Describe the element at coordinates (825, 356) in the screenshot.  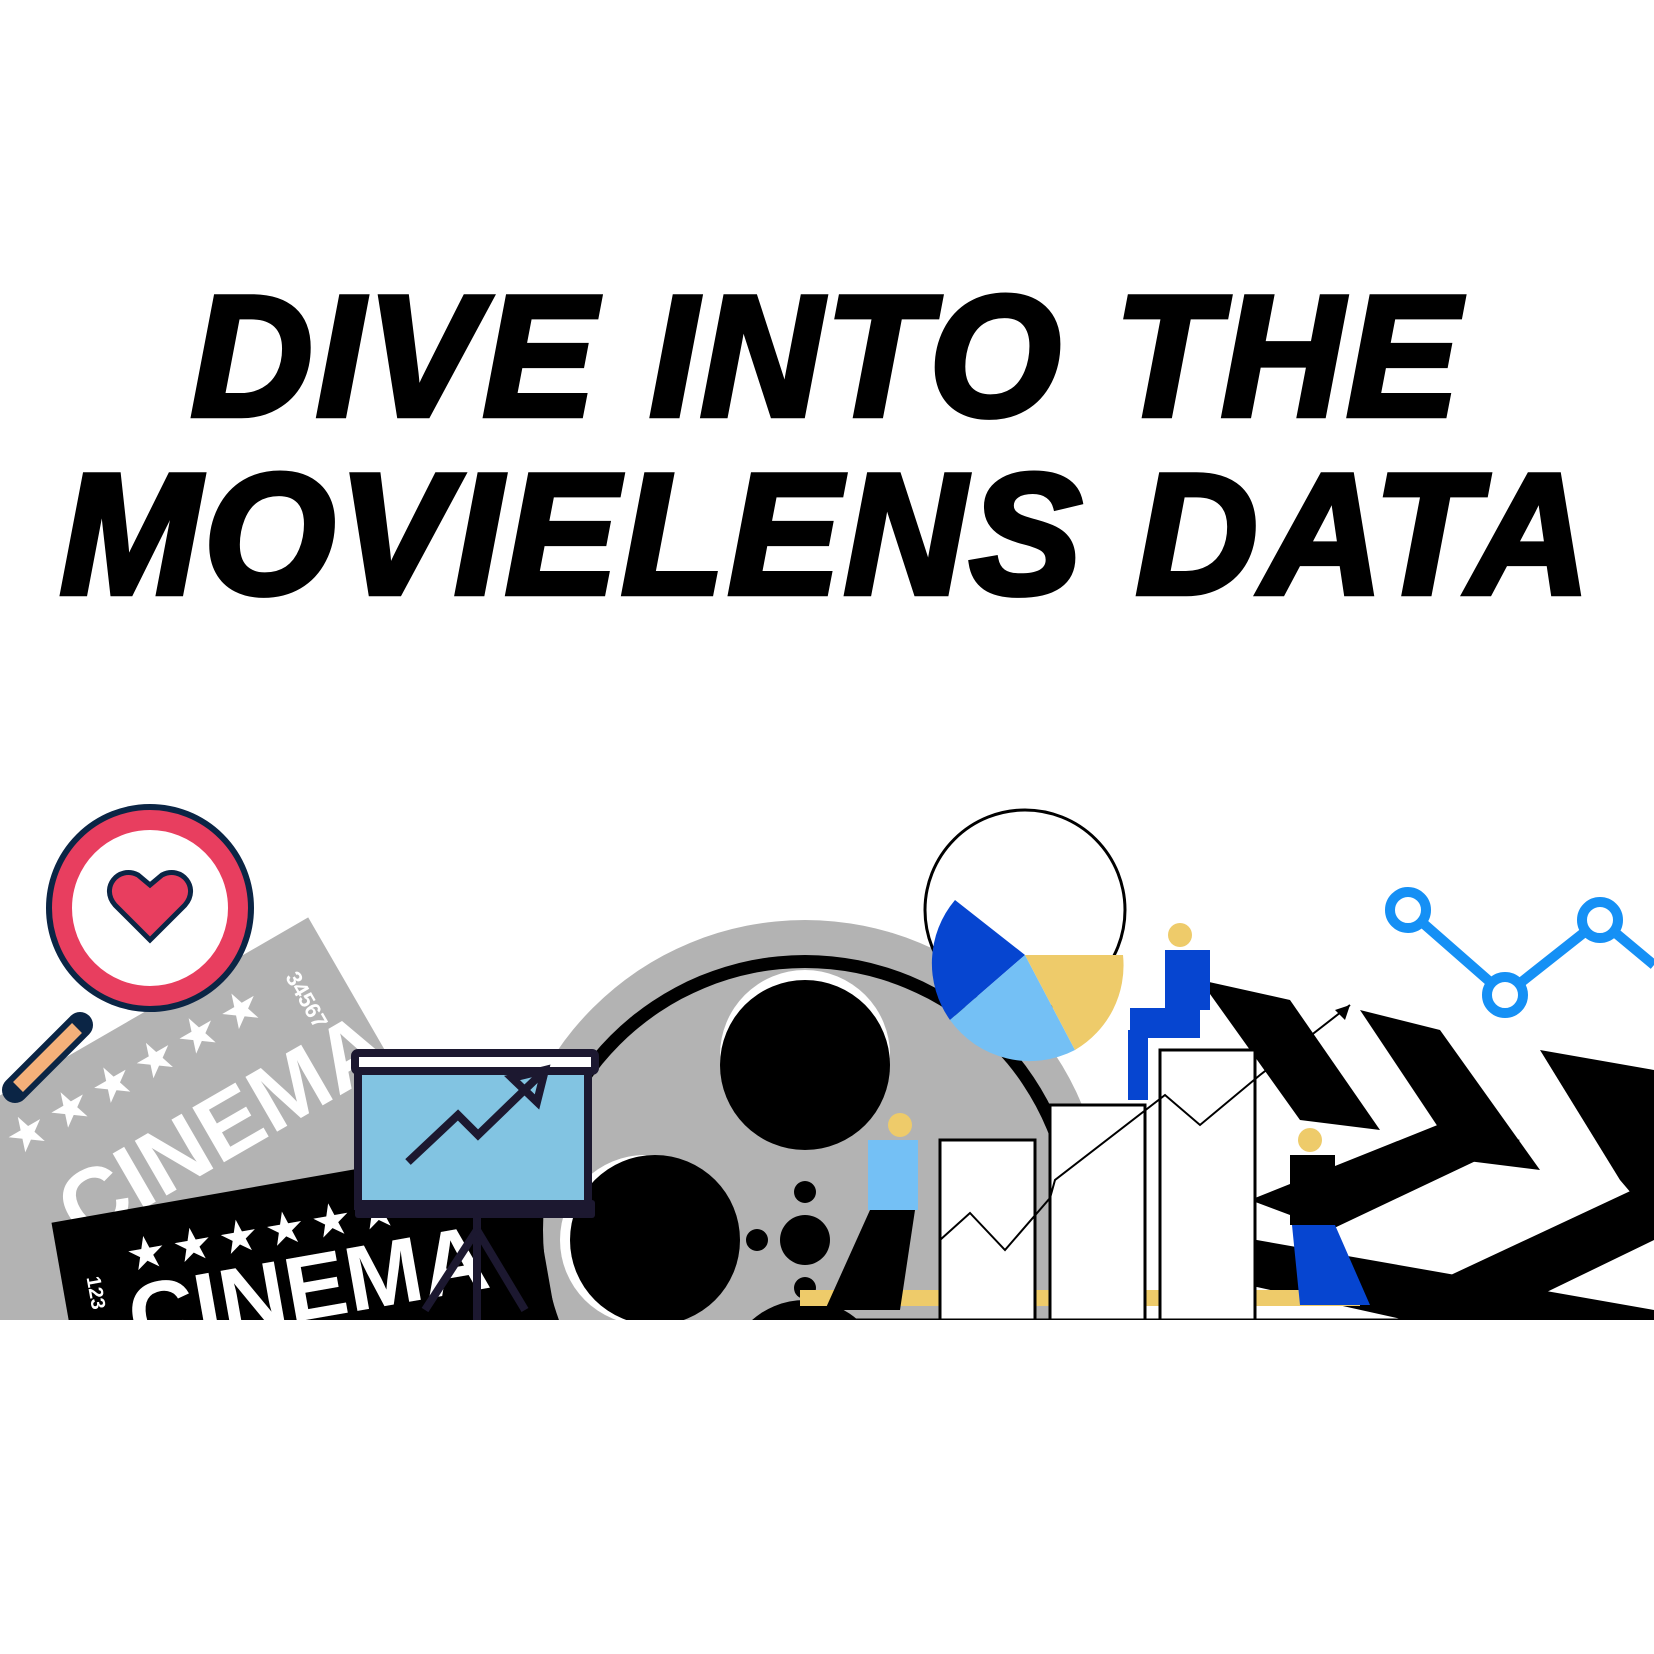
I see `title-line-1: DIVE INTO THE` at that location.